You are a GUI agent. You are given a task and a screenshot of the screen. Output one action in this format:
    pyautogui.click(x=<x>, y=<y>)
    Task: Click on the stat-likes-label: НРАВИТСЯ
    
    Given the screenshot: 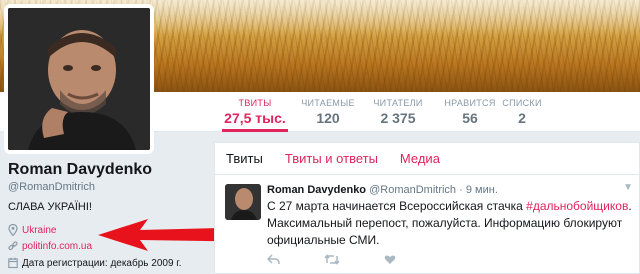 What is the action you would take?
    pyautogui.click(x=470, y=103)
    